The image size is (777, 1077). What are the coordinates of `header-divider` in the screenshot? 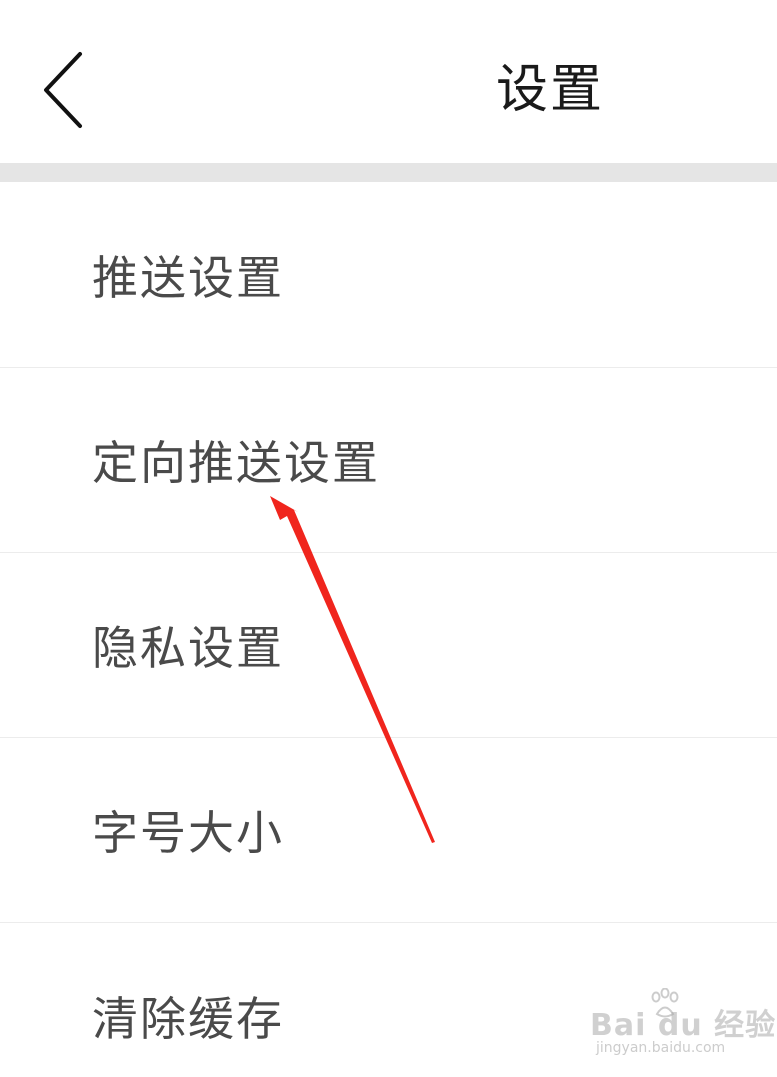 It's located at (388, 172).